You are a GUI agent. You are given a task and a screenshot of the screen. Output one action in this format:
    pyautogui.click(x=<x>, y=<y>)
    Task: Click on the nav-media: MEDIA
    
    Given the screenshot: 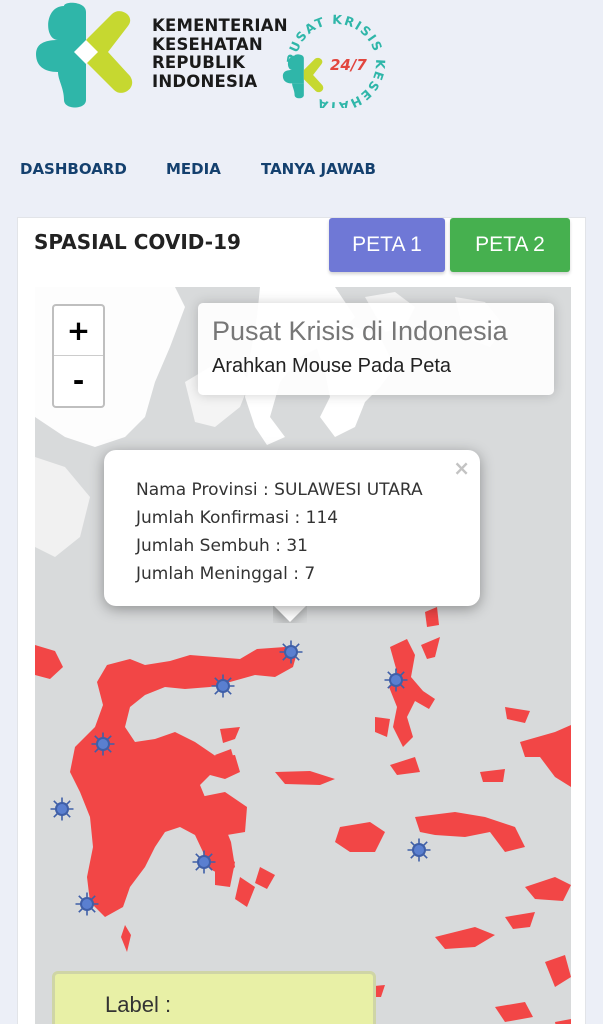 What is the action you would take?
    pyautogui.click(x=193, y=169)
    